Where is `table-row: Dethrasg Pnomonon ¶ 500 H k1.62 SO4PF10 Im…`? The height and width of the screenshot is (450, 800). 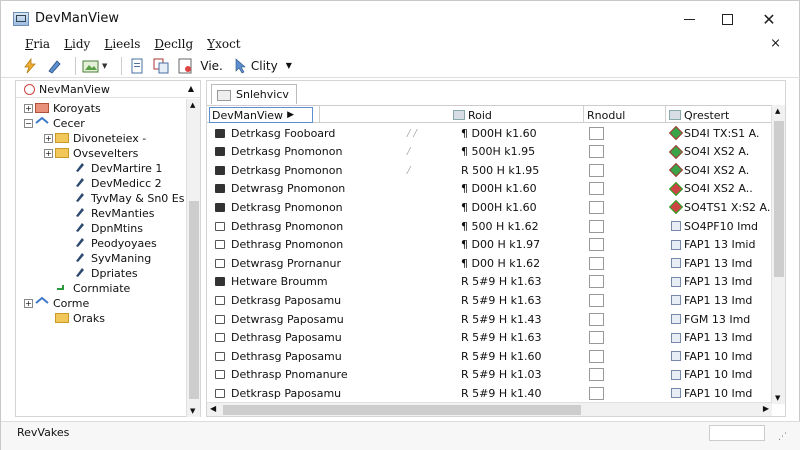 table-row: Dethrasg Pnomonon ¶ 500 H k1.62 SO4PF10 Im… is located at coordinates (489, 226).